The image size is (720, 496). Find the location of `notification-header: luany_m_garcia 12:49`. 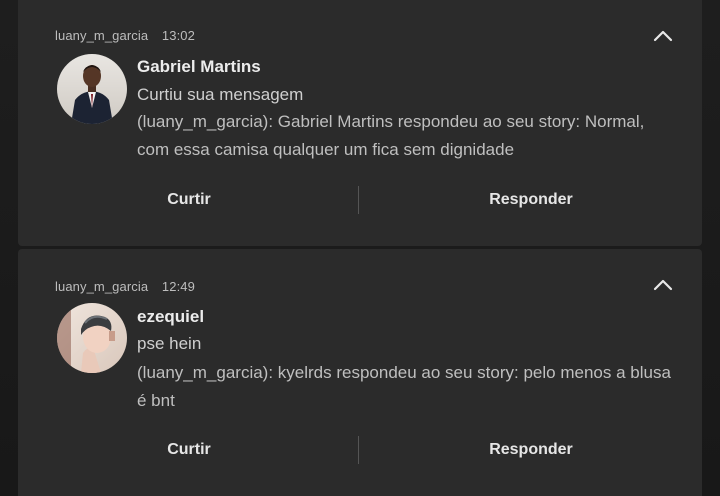

notification-header: luany_m_garcia 12:49 is located at coordinates (125, 286).